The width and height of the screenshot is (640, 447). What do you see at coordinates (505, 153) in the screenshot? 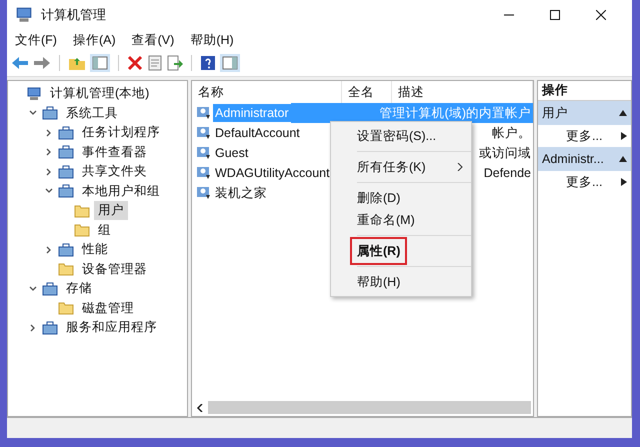
I see `description-cell-text: 或访问域` at bounding box center [505, 153].